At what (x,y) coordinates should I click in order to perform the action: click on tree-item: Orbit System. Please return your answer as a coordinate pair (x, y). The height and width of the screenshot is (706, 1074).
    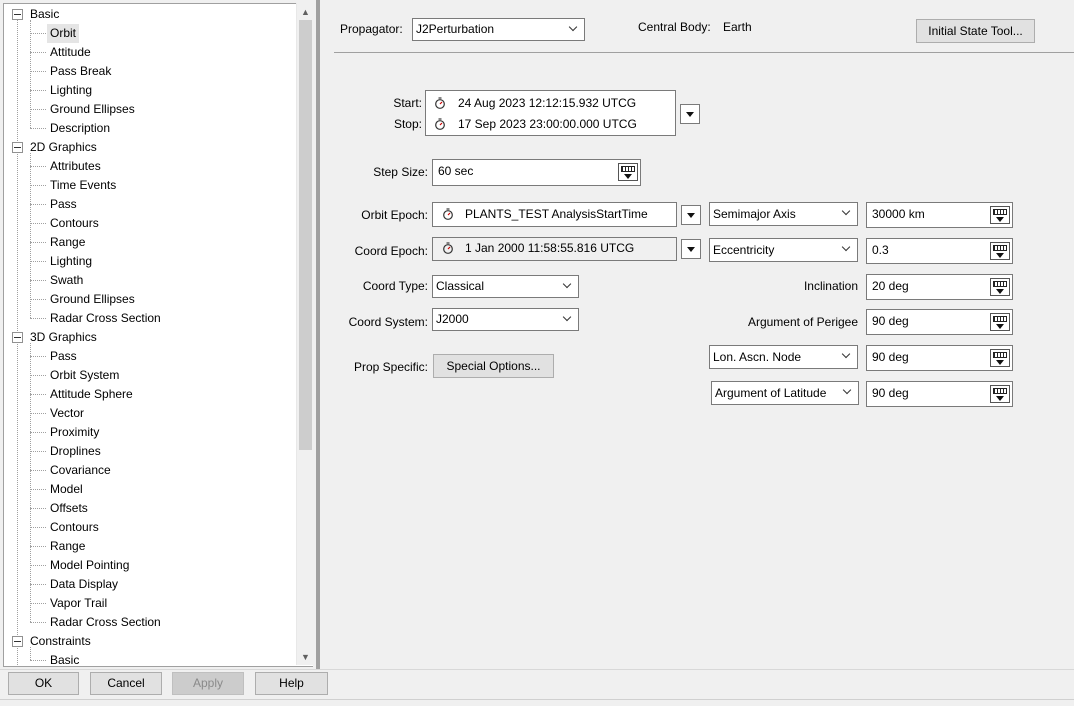
    Looking at the image, I should click on (84, 375).